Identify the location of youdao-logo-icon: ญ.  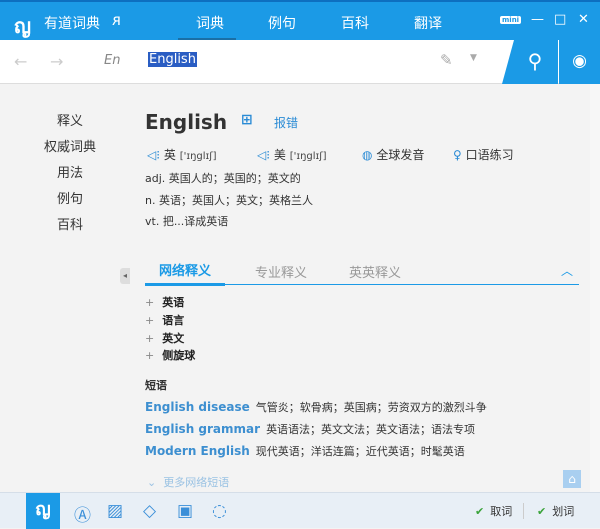
(23, 26).